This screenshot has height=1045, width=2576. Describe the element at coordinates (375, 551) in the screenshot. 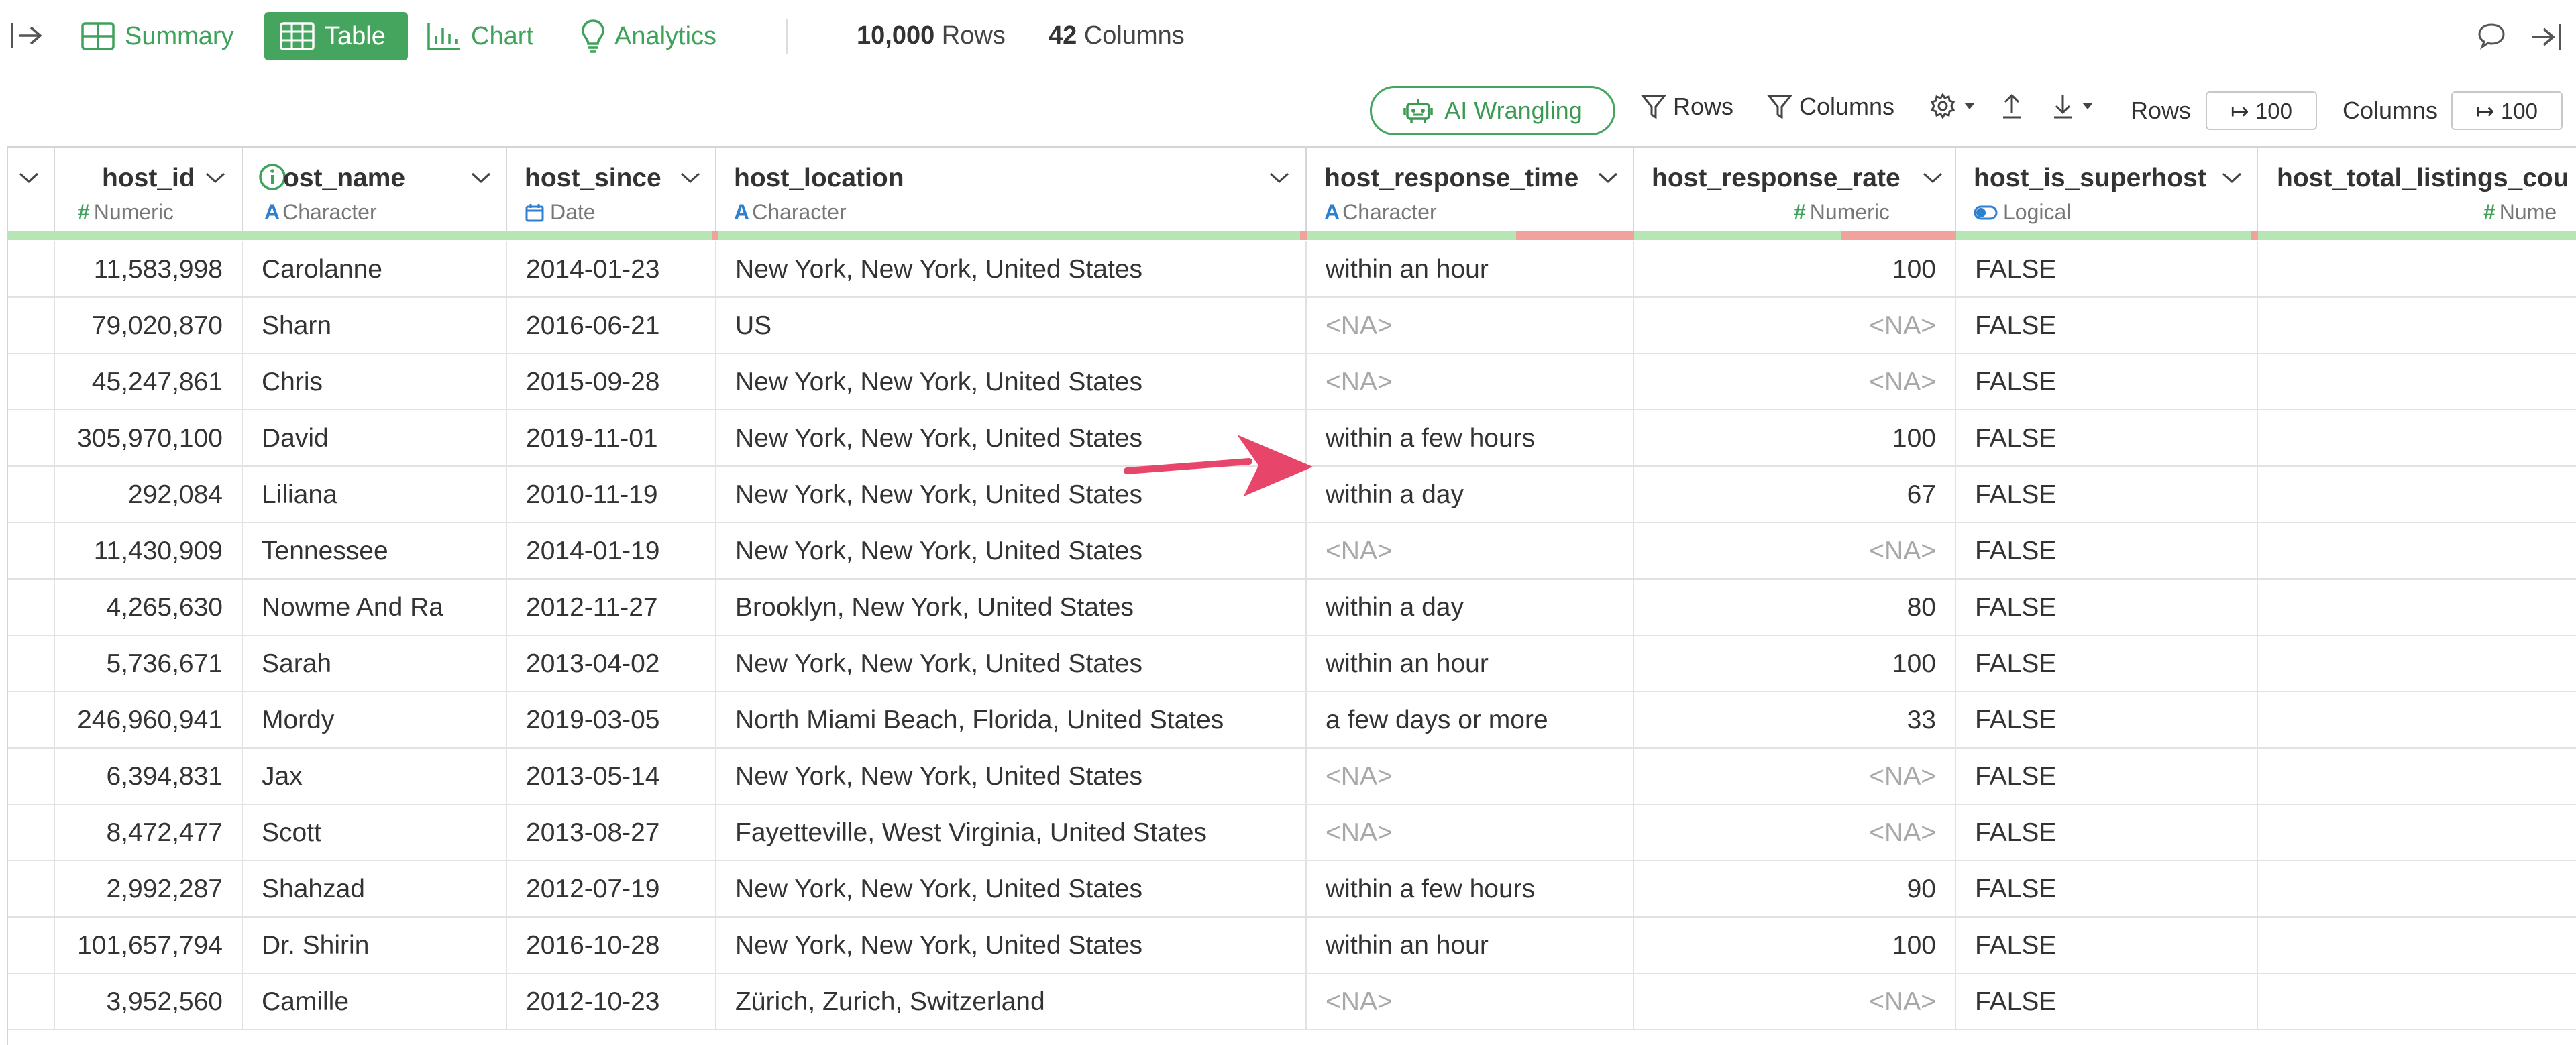

I see `host-name-cell: Tennessee` at that location.